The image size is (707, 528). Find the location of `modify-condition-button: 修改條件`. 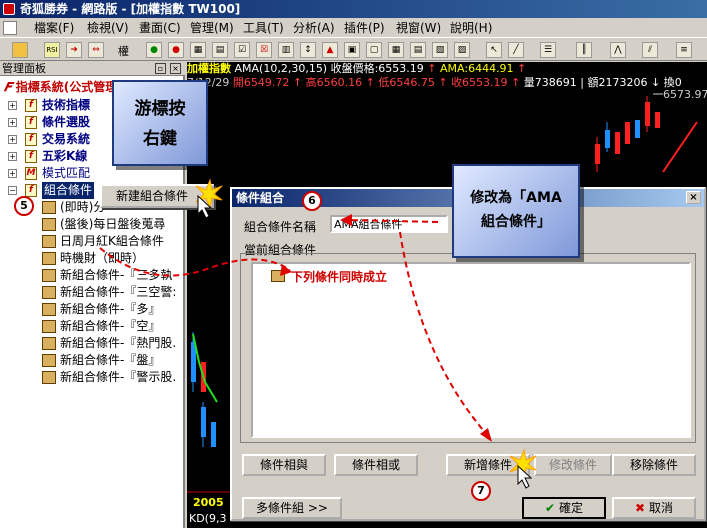

modify-condition-button: 修改條件 is located at coordinates (573, 465).